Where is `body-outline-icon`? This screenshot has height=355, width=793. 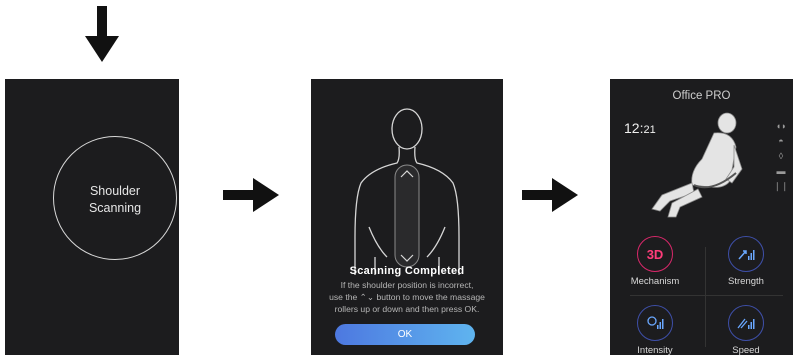 body-outline-icon is located at coordinates (407, 191).